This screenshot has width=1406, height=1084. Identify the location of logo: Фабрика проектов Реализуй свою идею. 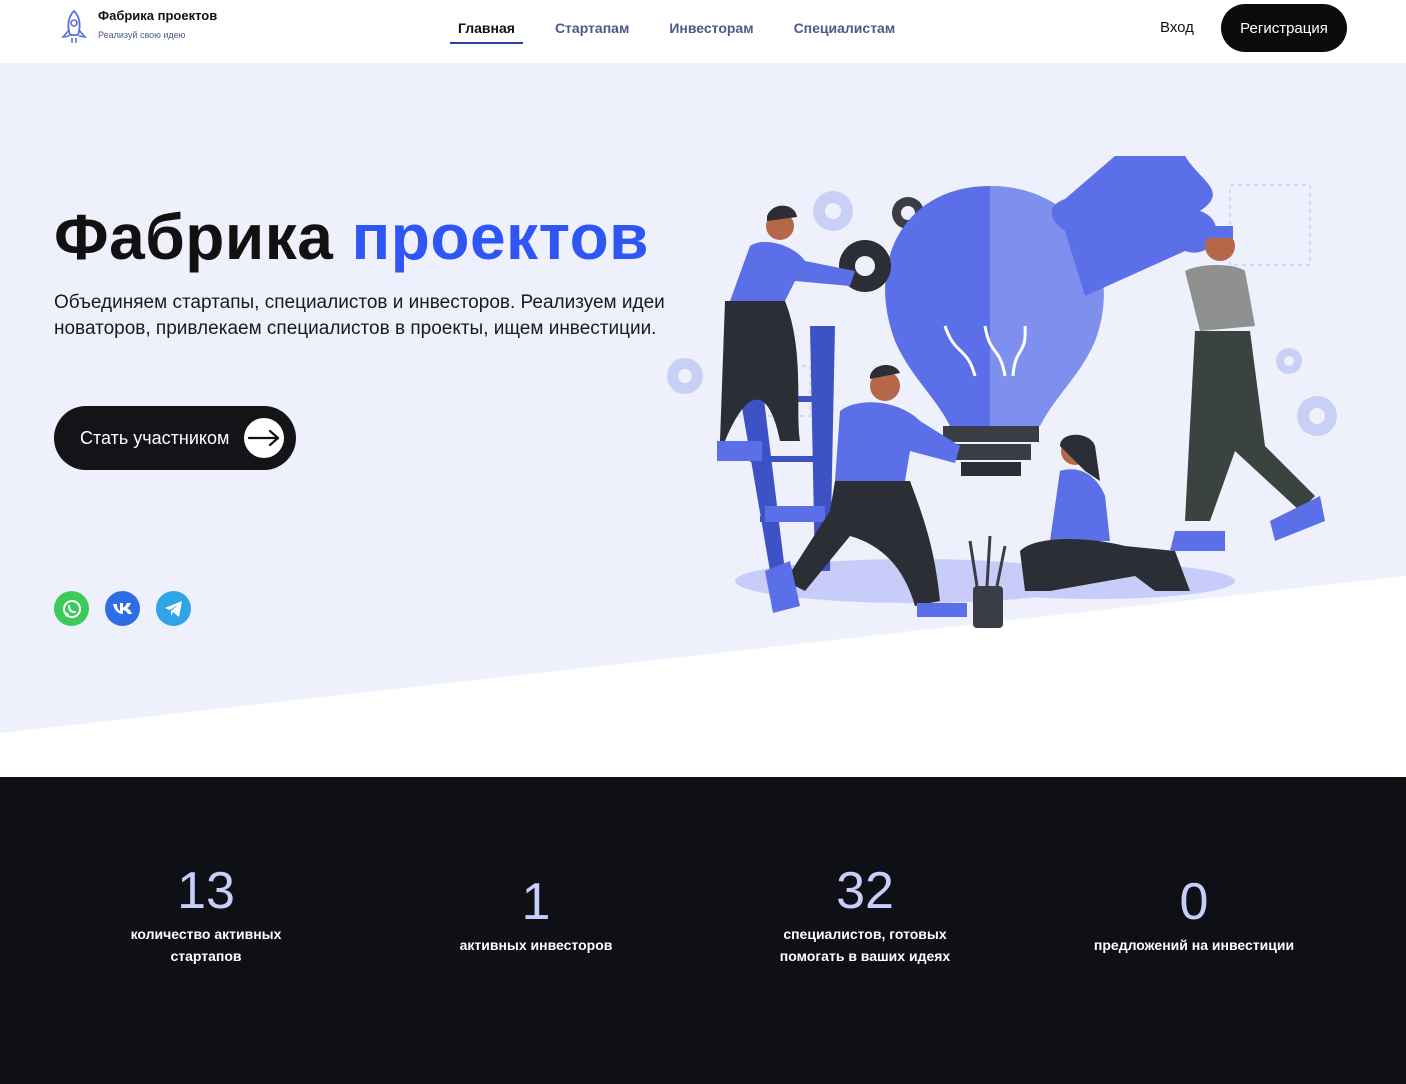
(137, 28).